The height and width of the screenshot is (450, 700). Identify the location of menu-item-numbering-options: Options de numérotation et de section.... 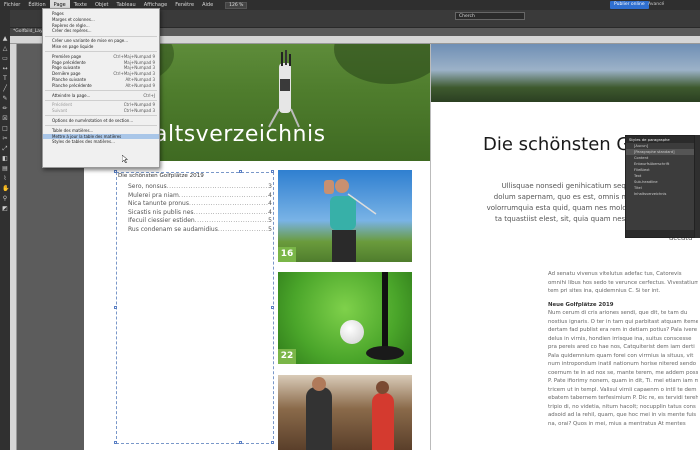
(101, 121).